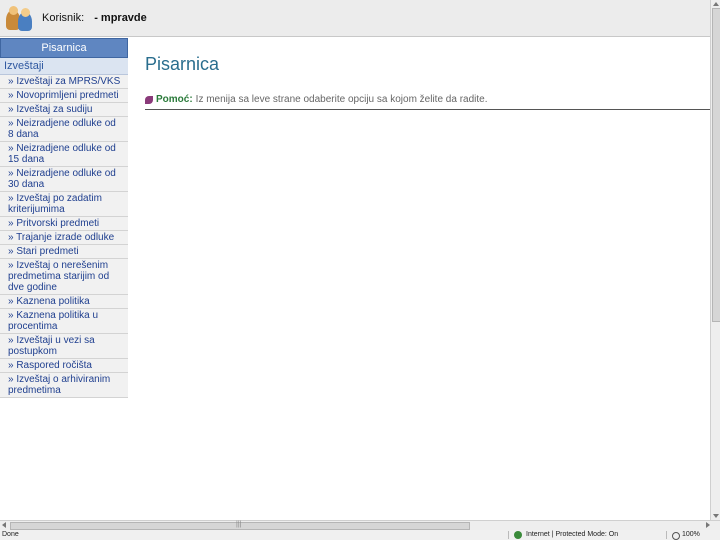  What do you see at coordinates (64, 302) in the screenshot?
I see `sidebar-item-kaznena-politika: » Kaznena politika` at bounding box center [64, 302].